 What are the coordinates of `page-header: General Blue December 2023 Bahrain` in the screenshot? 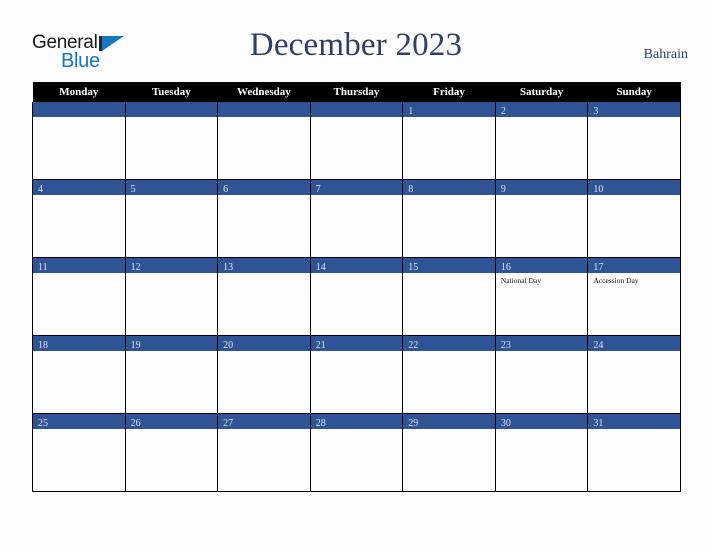 It's located at (356, 41).